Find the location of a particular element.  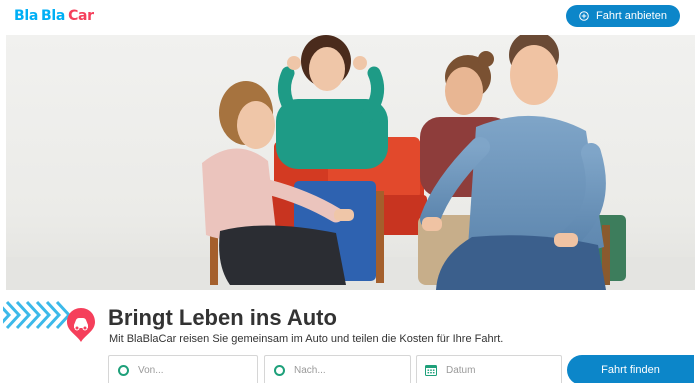

top-header: Bla Bla Car Fahrt anbieten is located at coordinates (347, 17).